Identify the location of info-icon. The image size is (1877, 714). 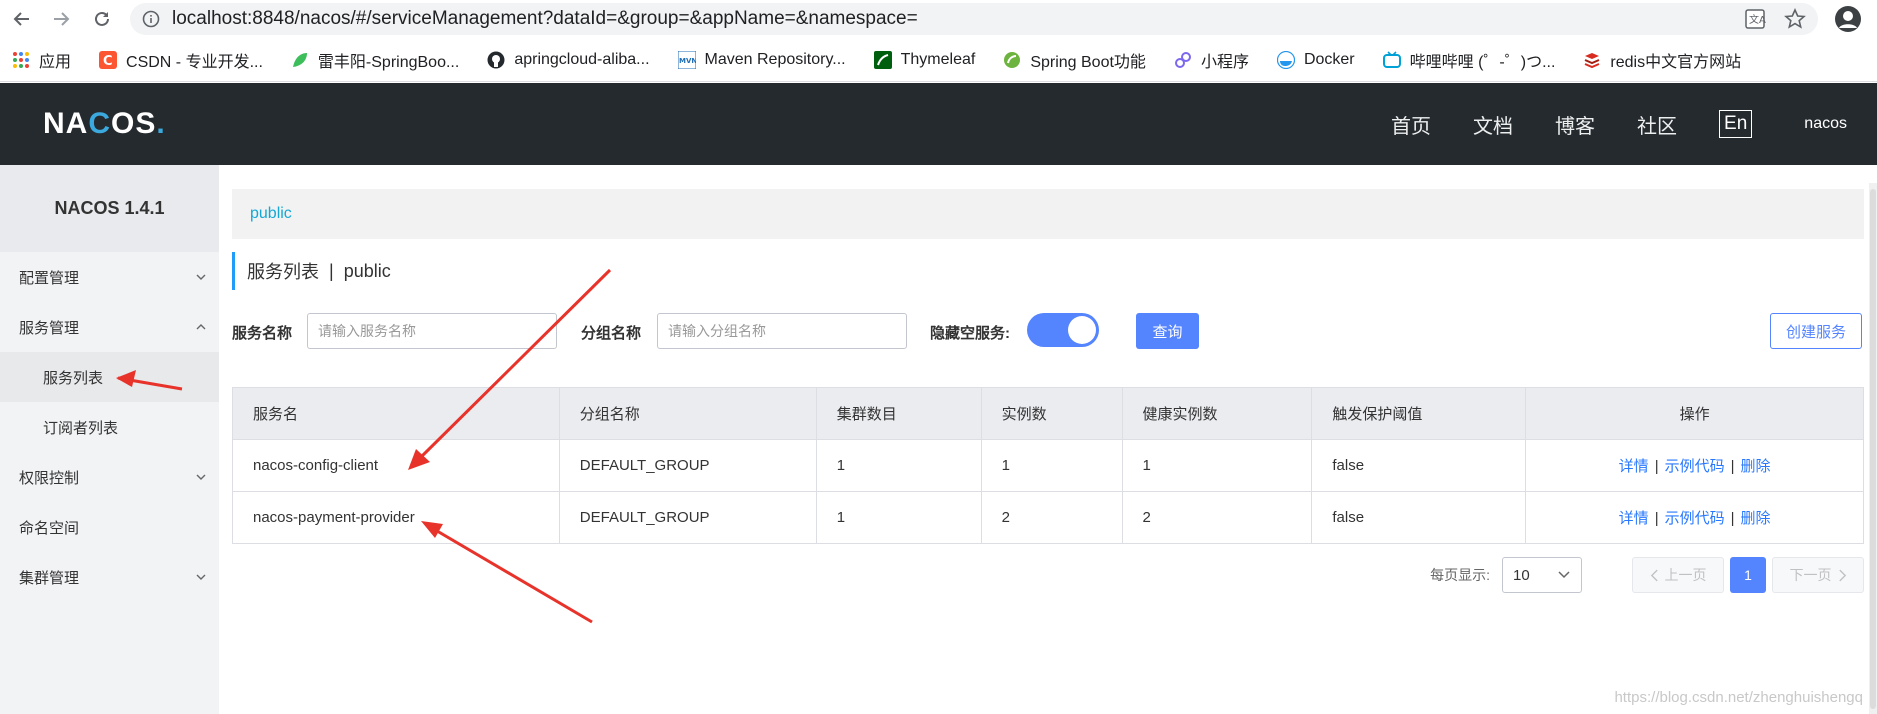
(151, 19).